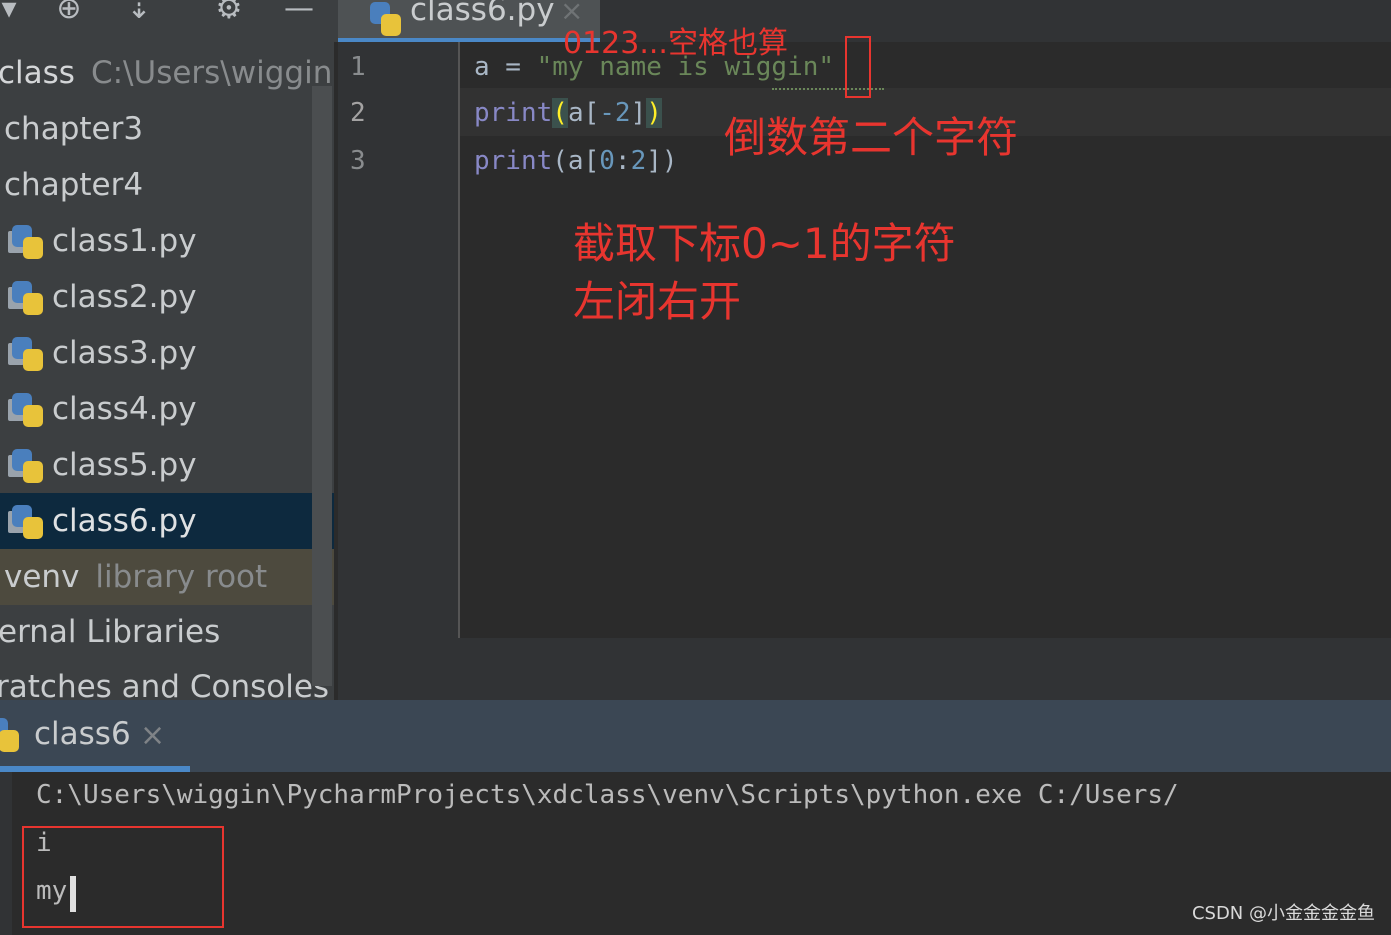 This screenshot has height=935, width=1391. I want to click on library-root-hint: library root, so click(181, 577).